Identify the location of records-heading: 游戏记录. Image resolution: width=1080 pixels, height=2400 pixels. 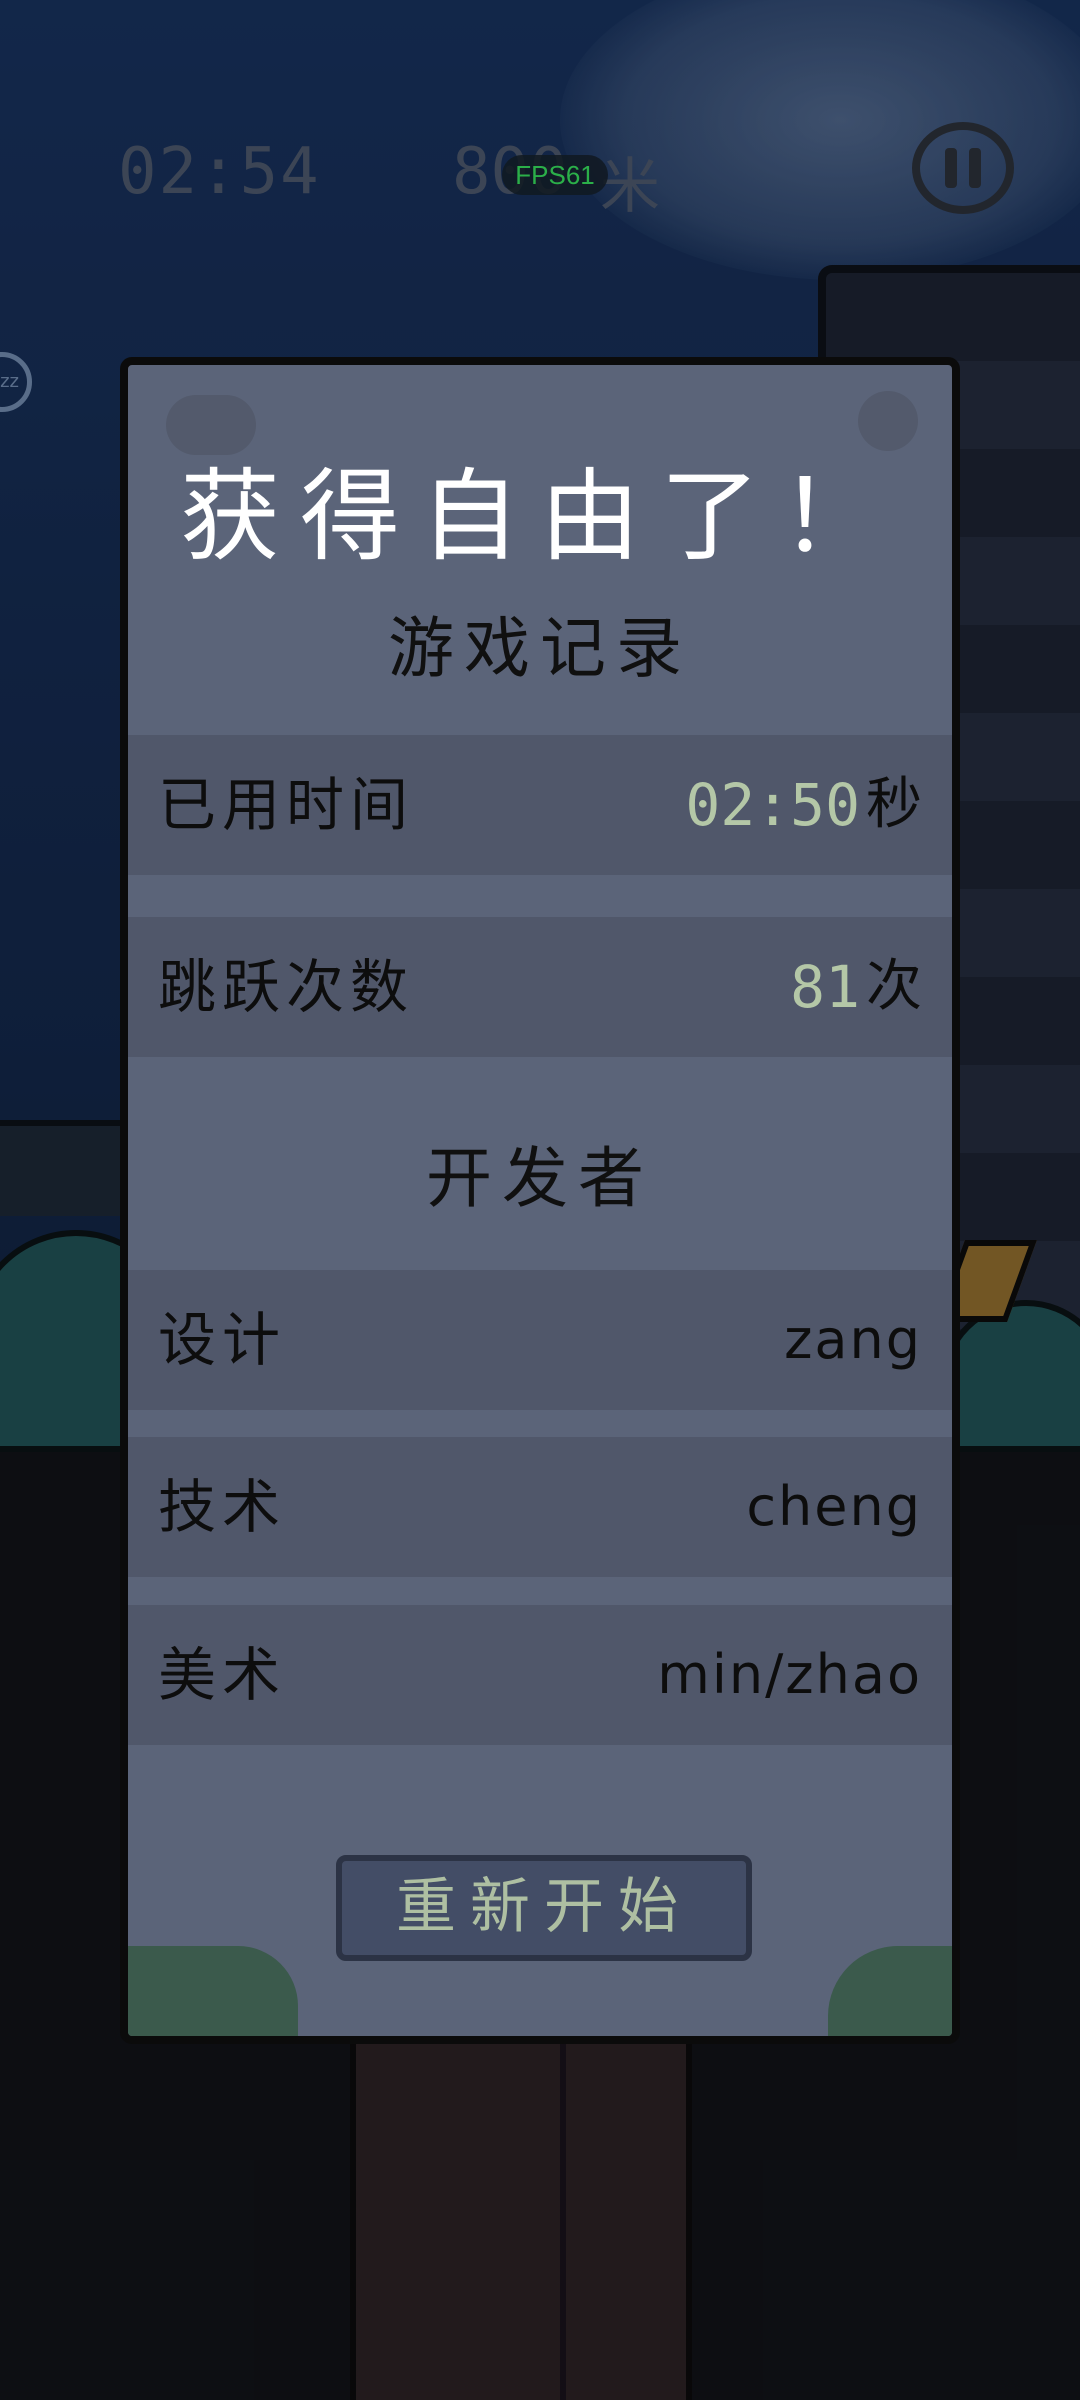
(540, 648).